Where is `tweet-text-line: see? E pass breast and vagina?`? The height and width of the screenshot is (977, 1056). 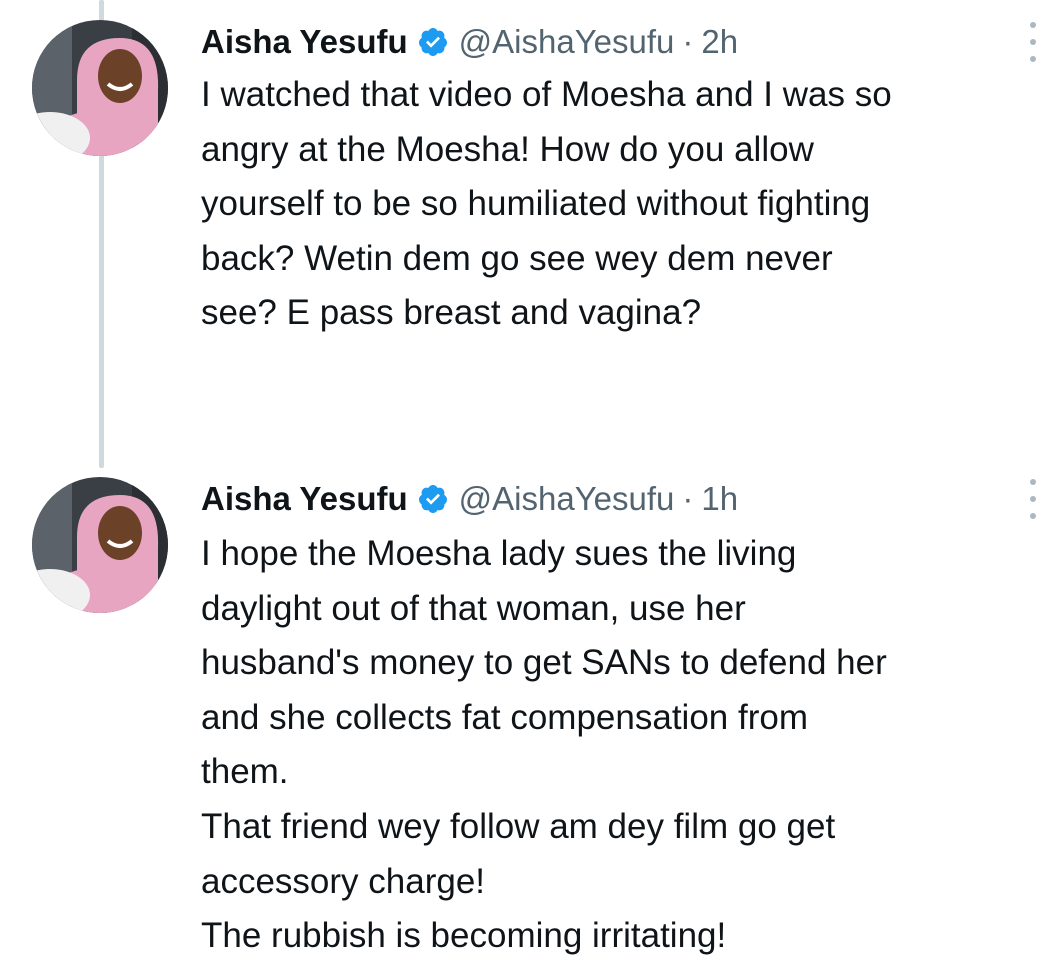 tweet-text-line: see? E pass breast and vagina? is located at coordinates (451, 313).